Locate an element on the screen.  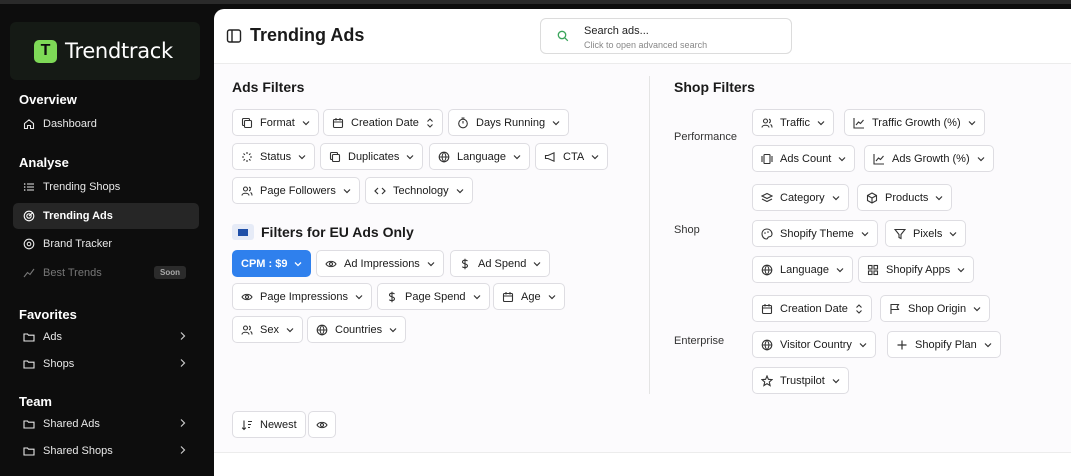
visitor-country-filter: Visitor Country is located at coordinates (814, 344).